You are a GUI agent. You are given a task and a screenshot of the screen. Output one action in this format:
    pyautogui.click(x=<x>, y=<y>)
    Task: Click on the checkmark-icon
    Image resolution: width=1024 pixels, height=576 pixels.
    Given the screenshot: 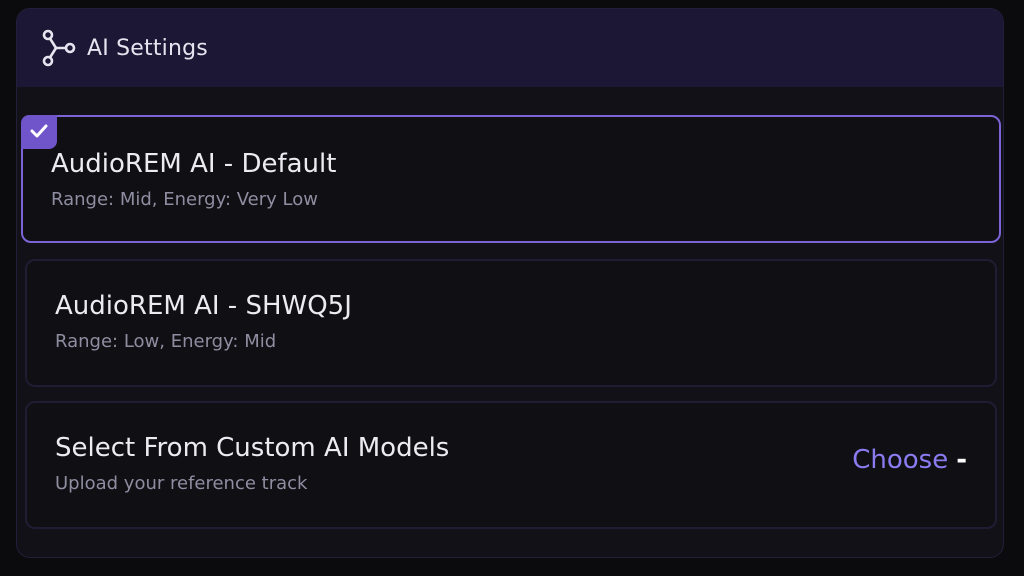 What is the action you would take?
    pyautogui.click(x=39, y=132)
    